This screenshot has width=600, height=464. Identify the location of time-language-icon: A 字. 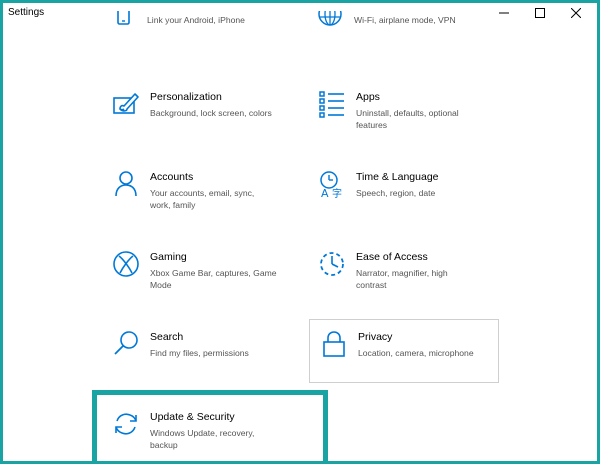
(332, 184).